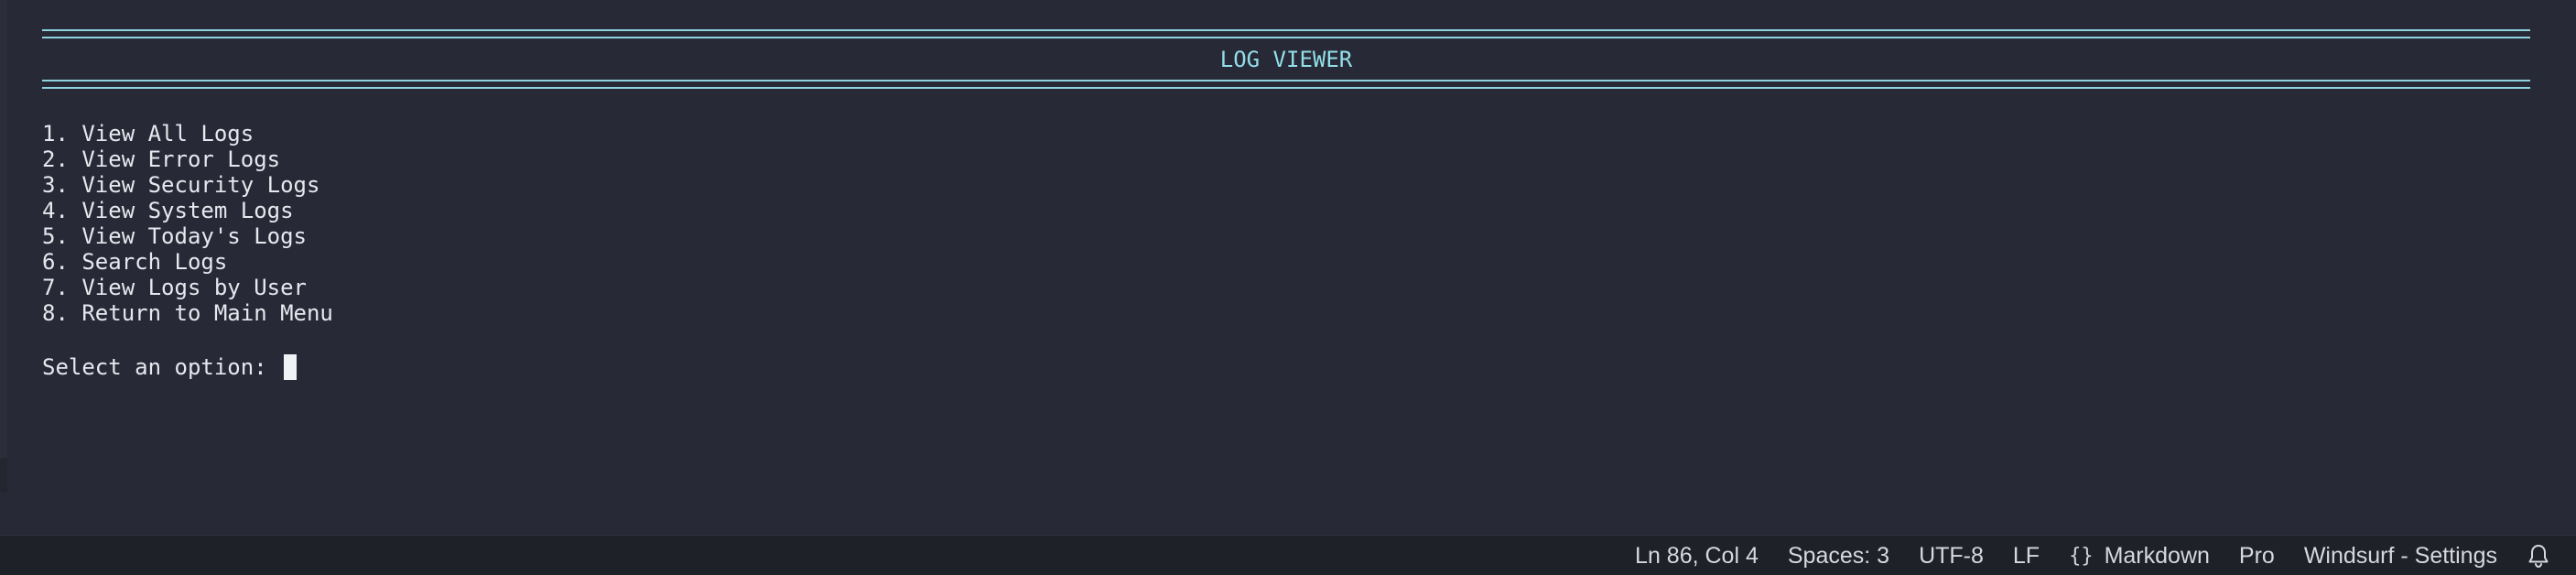 This screenshot has height=575, width=2576. What do you see at coordinates (1839, 556) in the screenshot?
I see `indentation-setting: Spaces: 3` at bounding box center [1839, 556].